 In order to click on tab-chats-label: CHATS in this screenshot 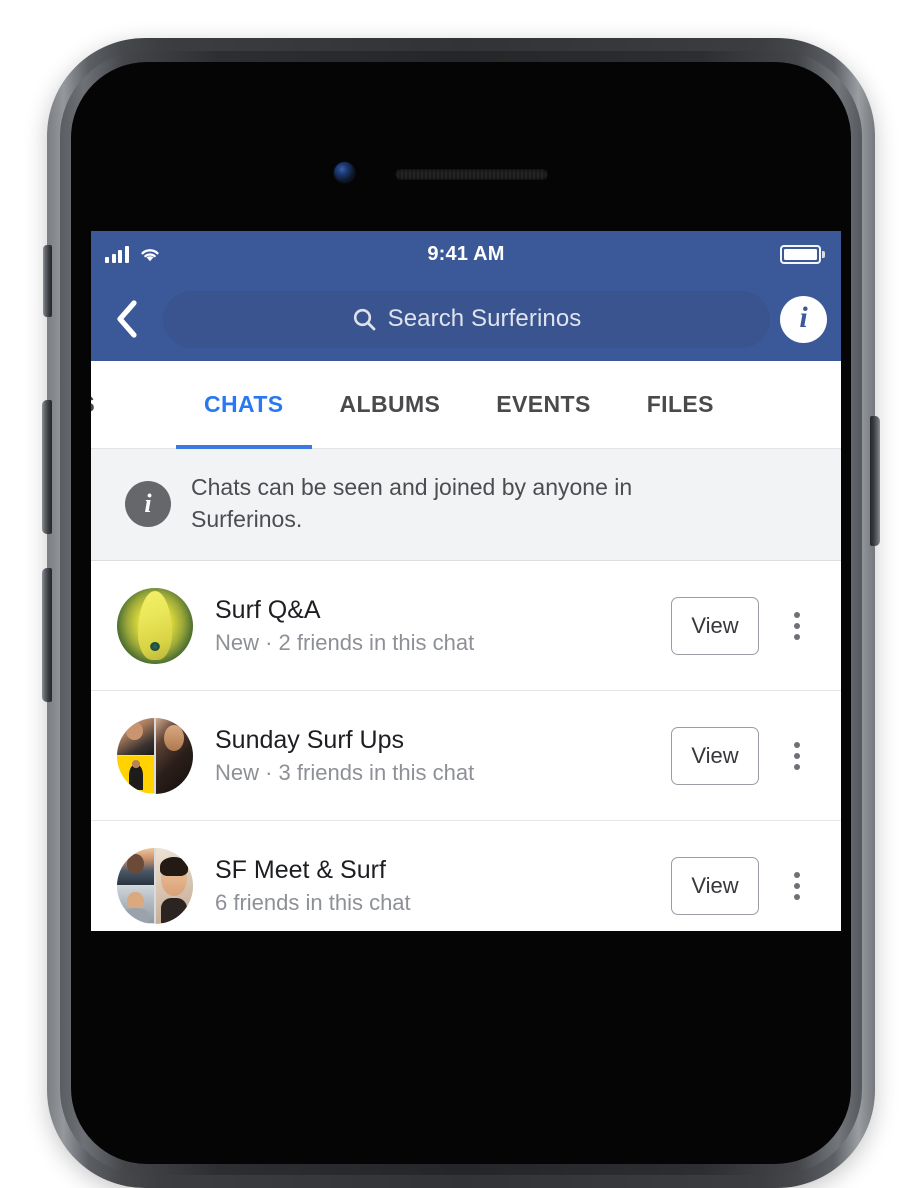, I will do `click(244, 404)`.